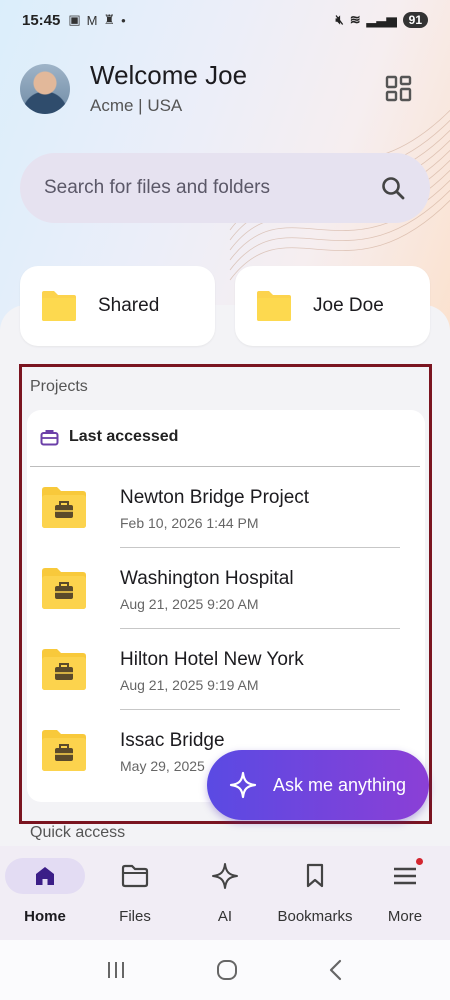 The width and height of the screenshot is (450, 1000). I want to click on mail-icon: M, so click(92, 20).